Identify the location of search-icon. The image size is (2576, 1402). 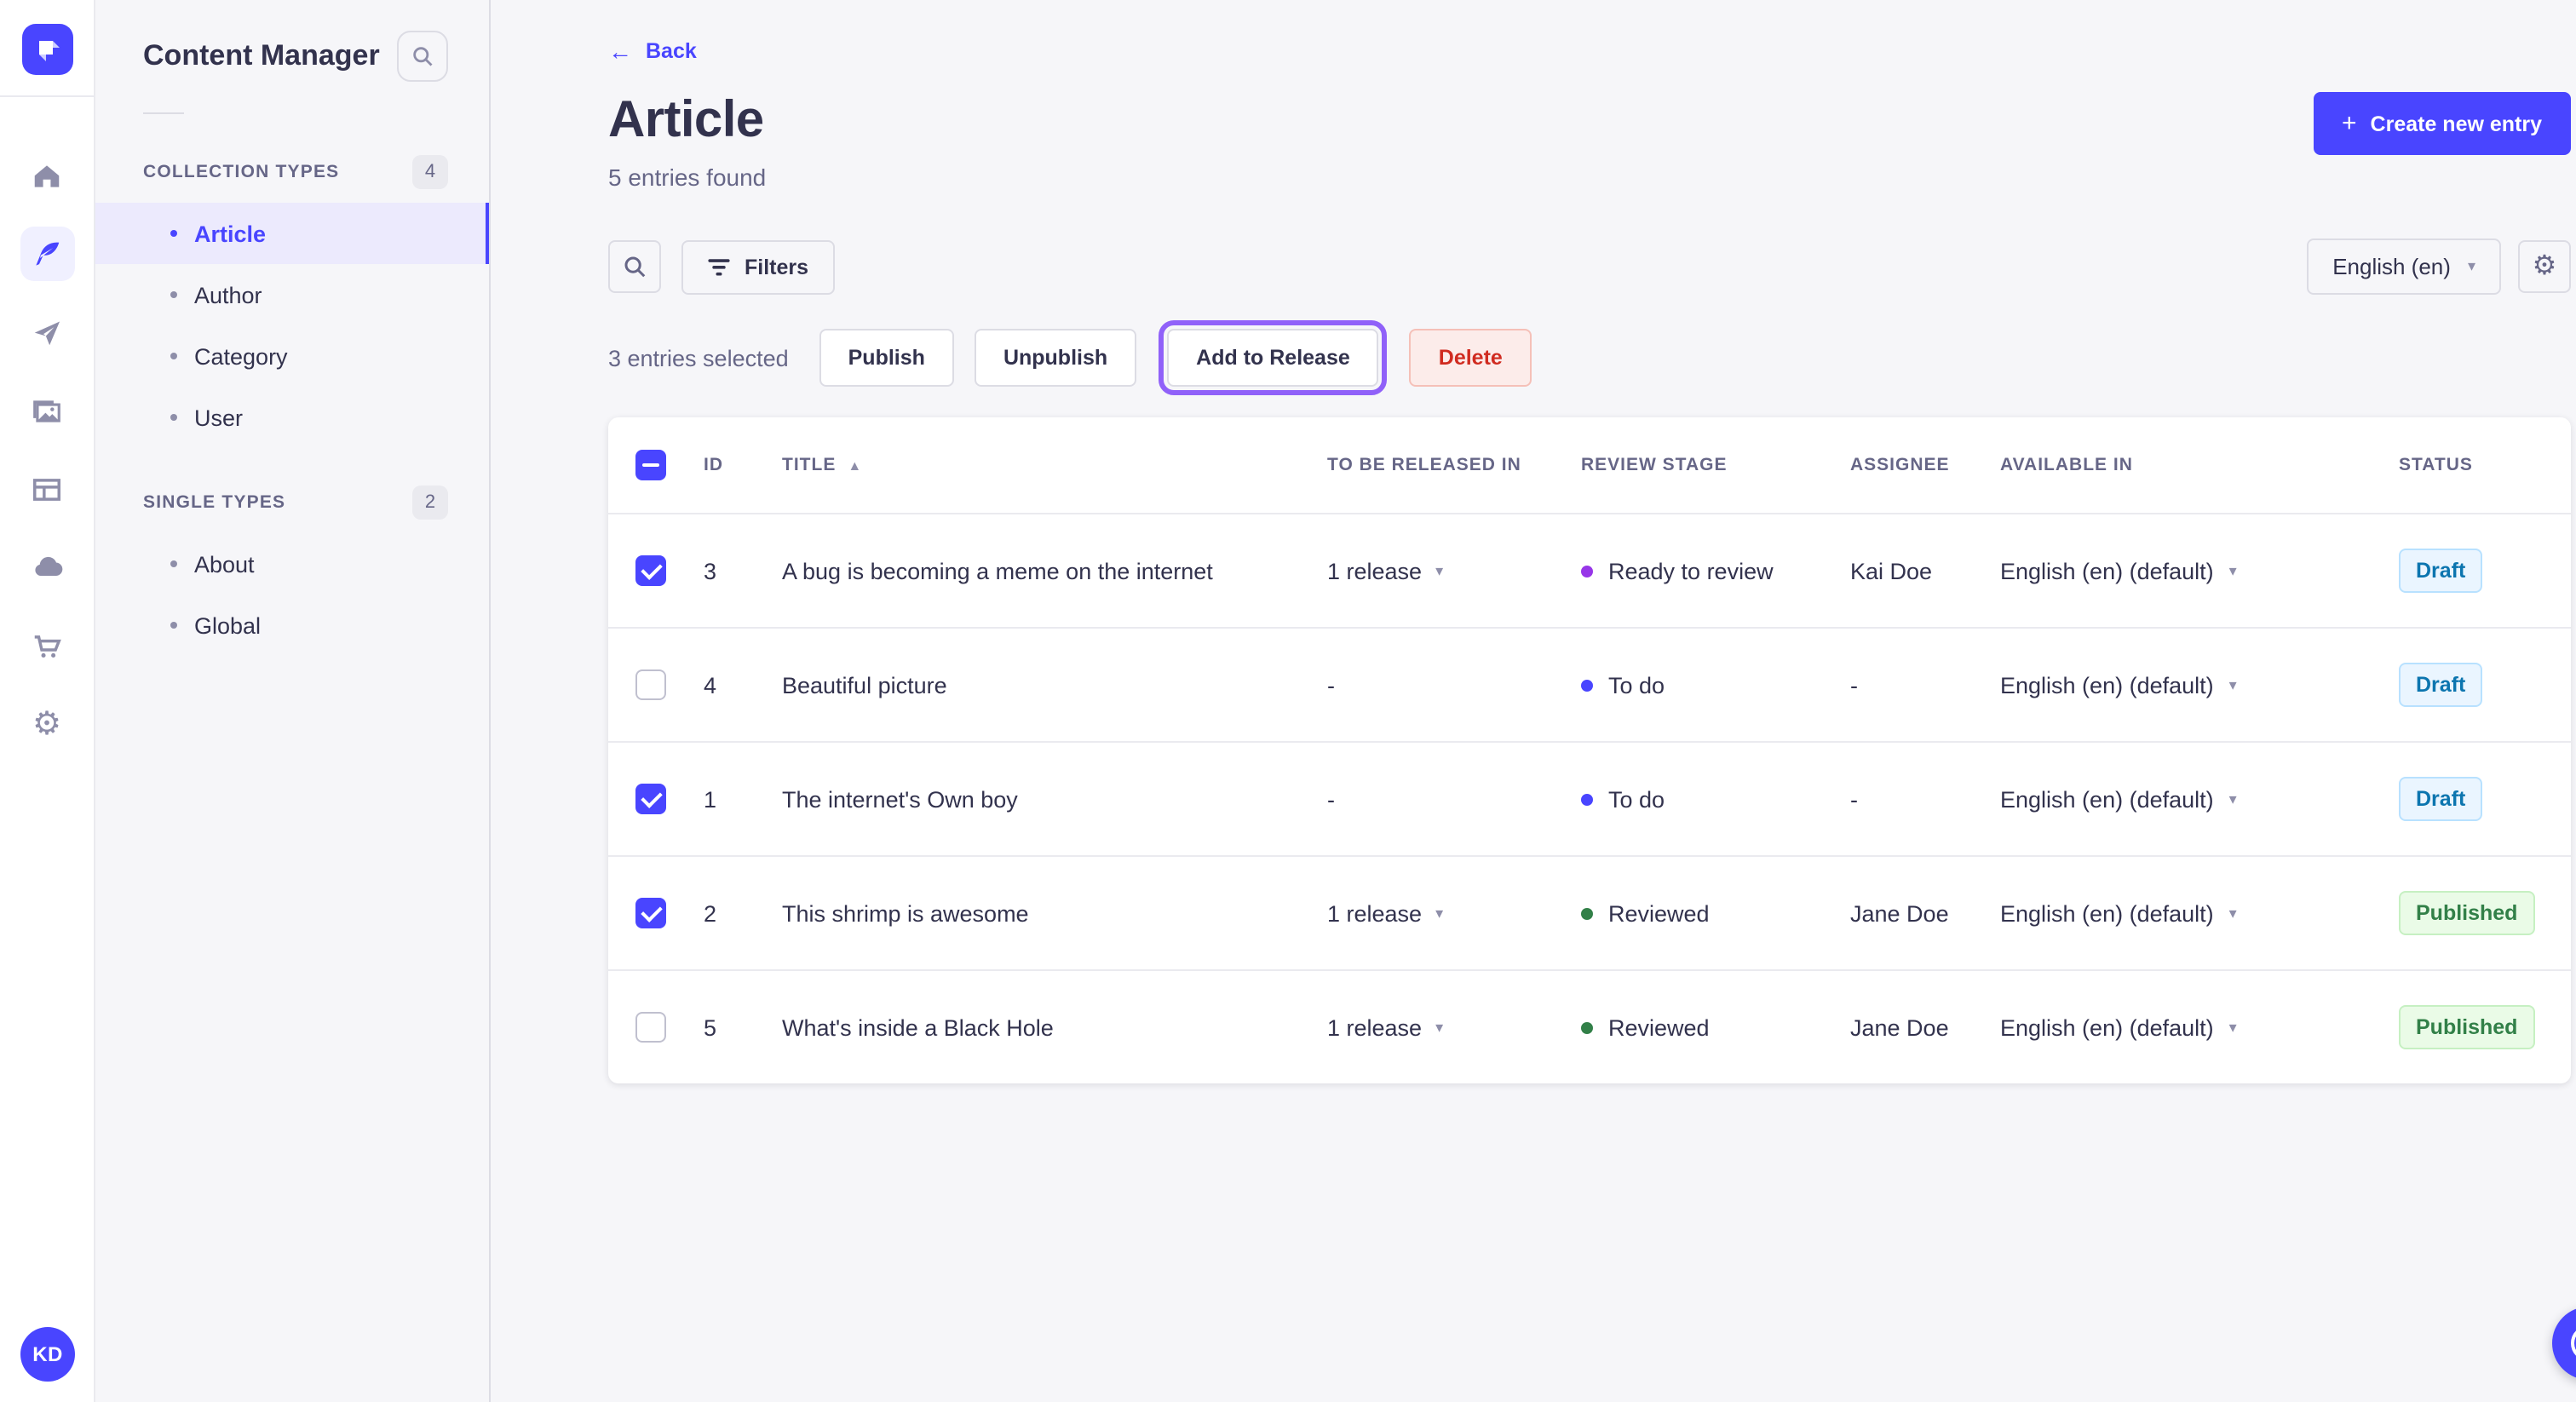
(635, 267).